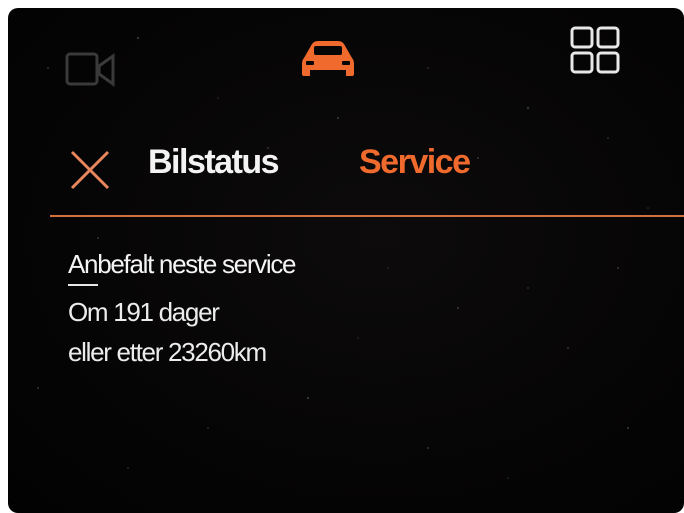 The image size is (684, 513). What do you see at coordinates (415, 162) in the screenshot?
I see `tab-service: Service` at bounding box center [415, 162].